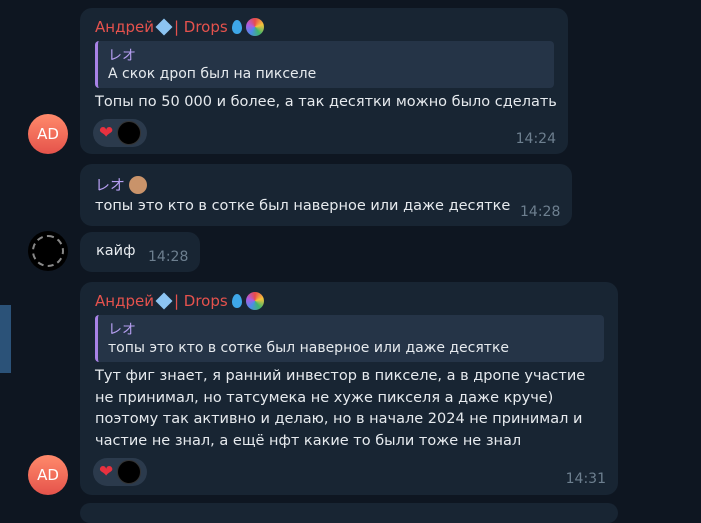  I want to click on reply-text: А скок дроп был на пикселе, so click(212, 74).